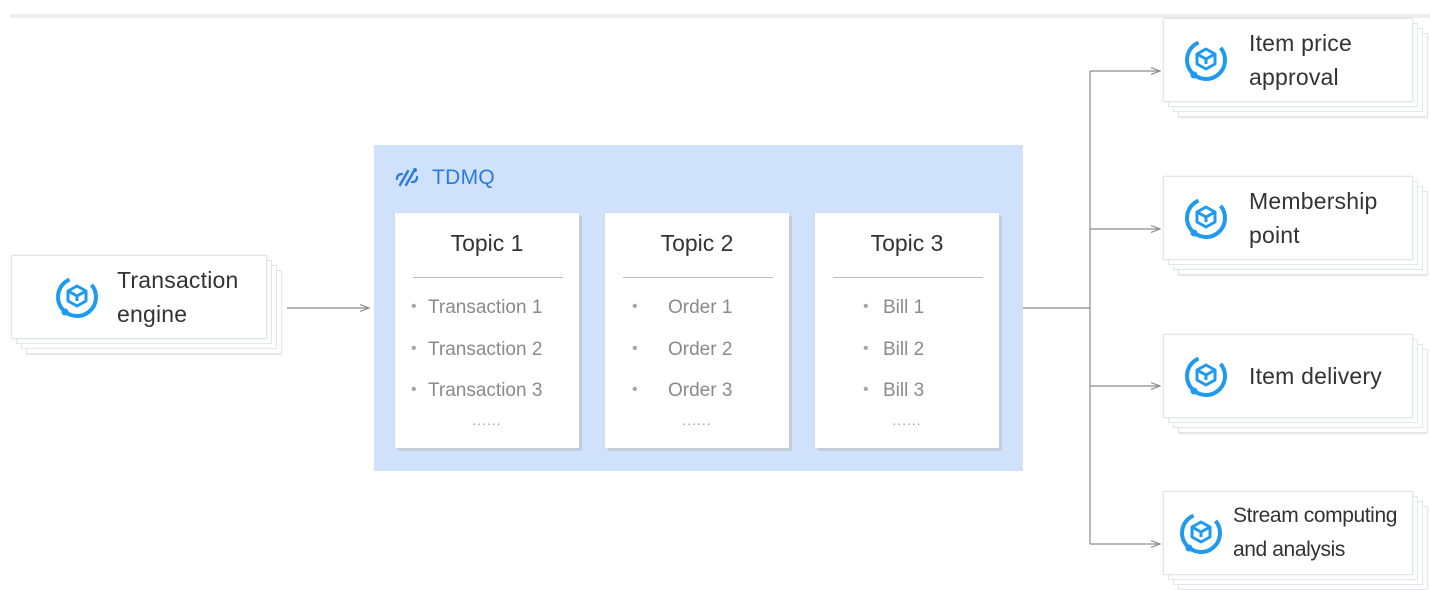  Describe the element at coordinates (178, 280) in the screenshot. I see `producer-label-line1: Transaction` at that location.